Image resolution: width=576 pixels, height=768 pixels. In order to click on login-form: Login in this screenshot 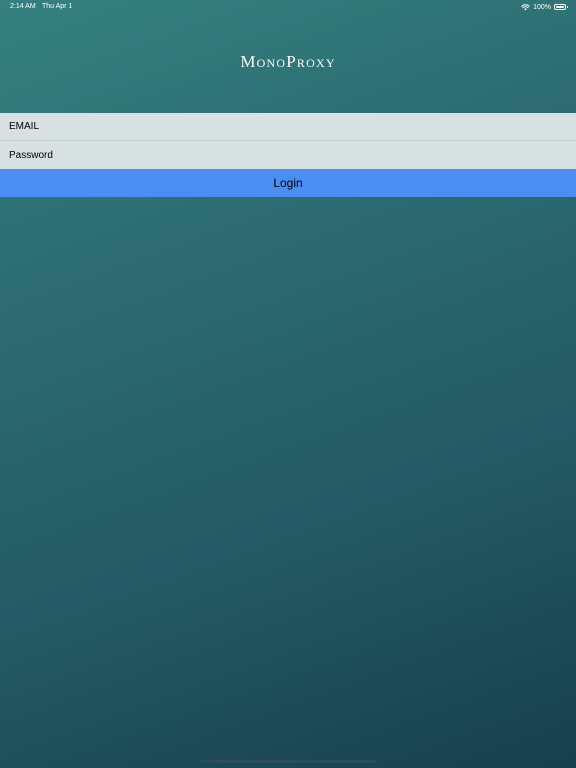, I will do `click(288, 155)`.